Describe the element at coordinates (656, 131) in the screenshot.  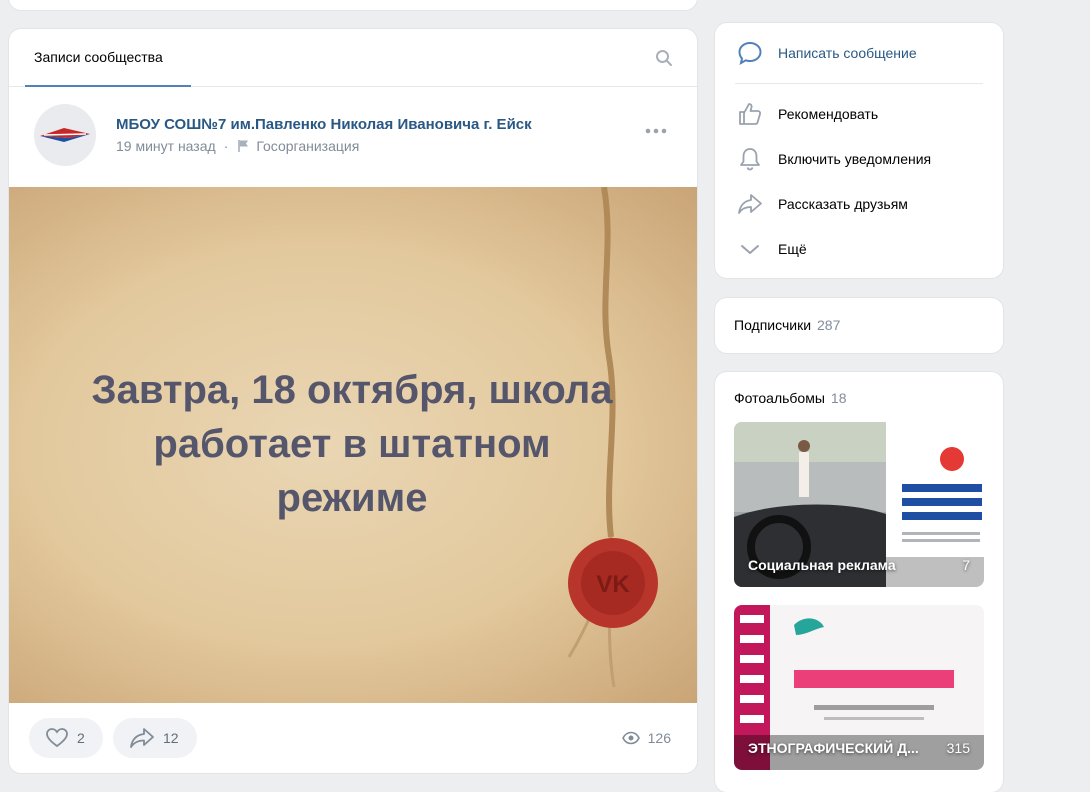
I see `more-options-icon` at that location.